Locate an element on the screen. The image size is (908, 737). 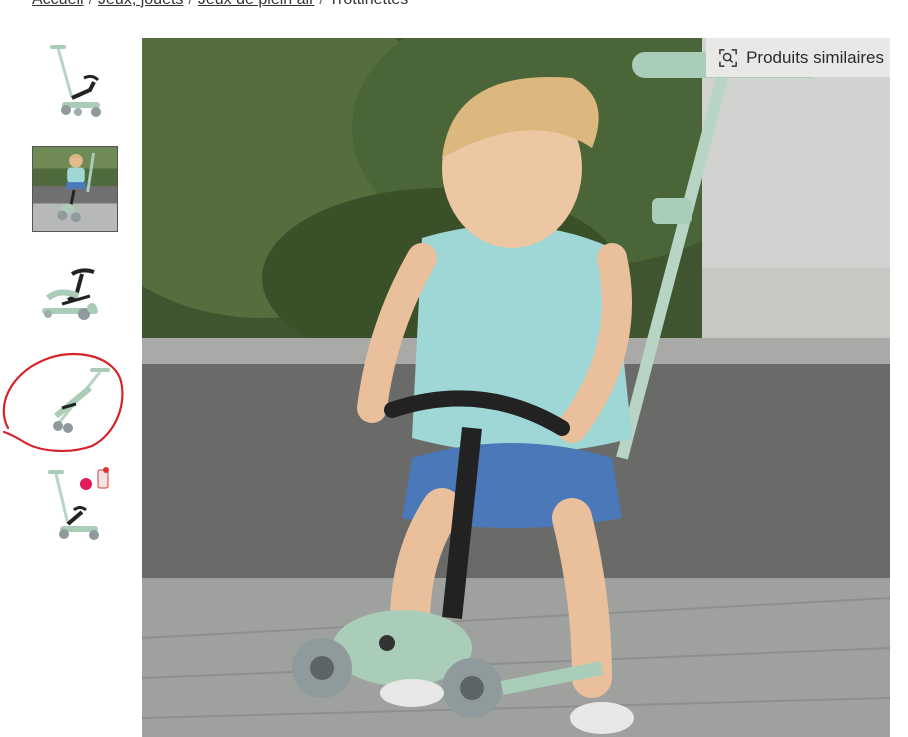
scooter-folded-thumb is located at coordinates (81, 400).